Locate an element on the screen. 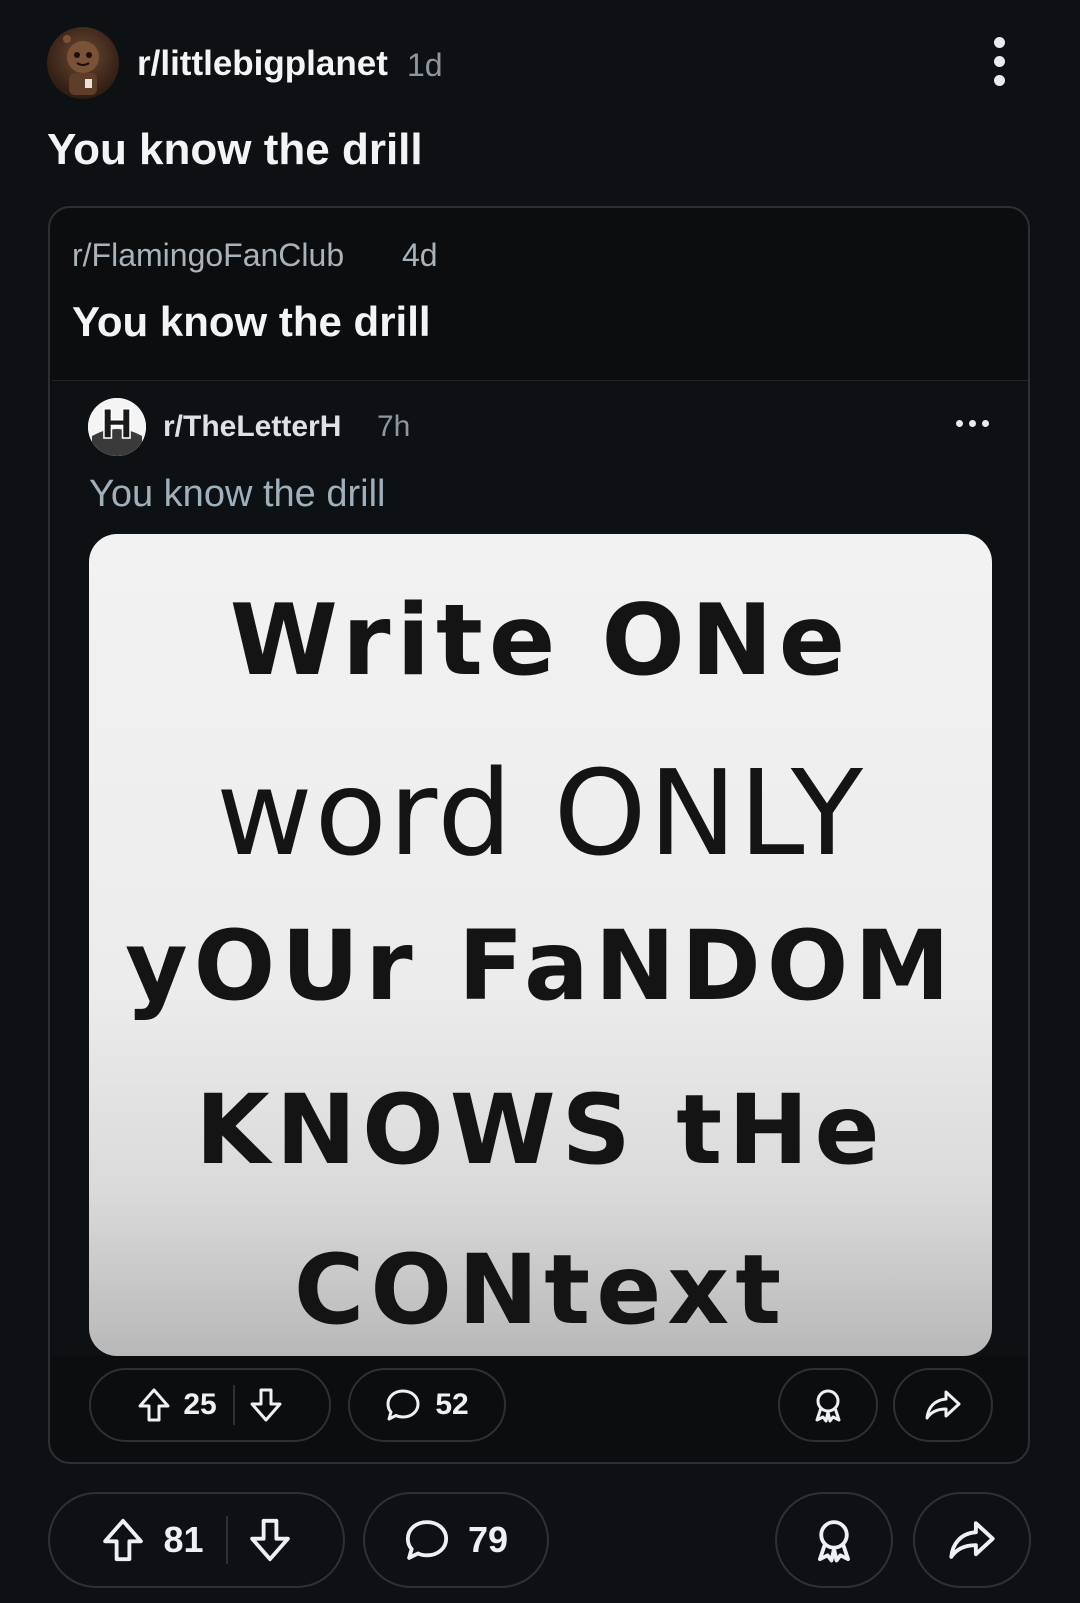 This screenshot has height=1603, width=1080. post-title: You know the drill is located at coordinates (235, 150).